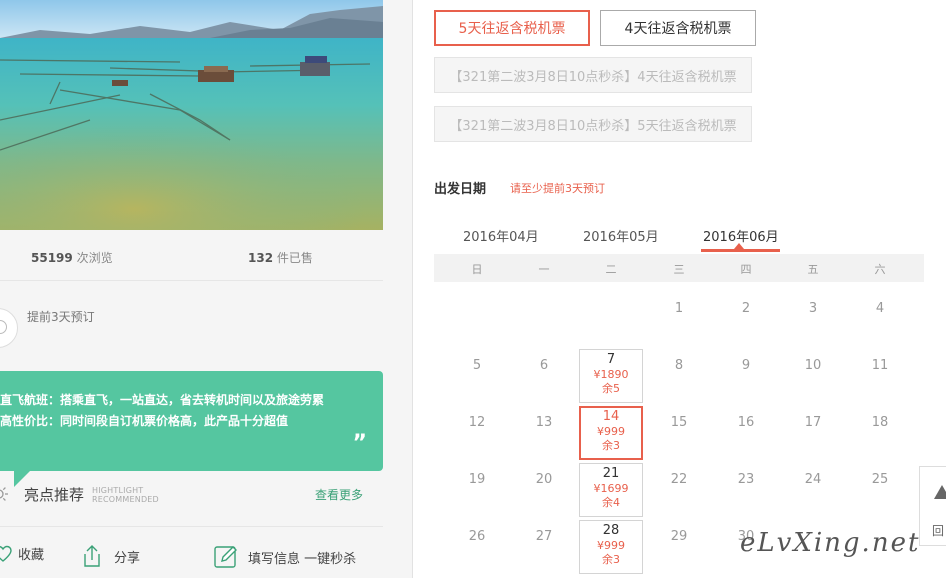  I want to click on day-number: 17, so click(813, 422).